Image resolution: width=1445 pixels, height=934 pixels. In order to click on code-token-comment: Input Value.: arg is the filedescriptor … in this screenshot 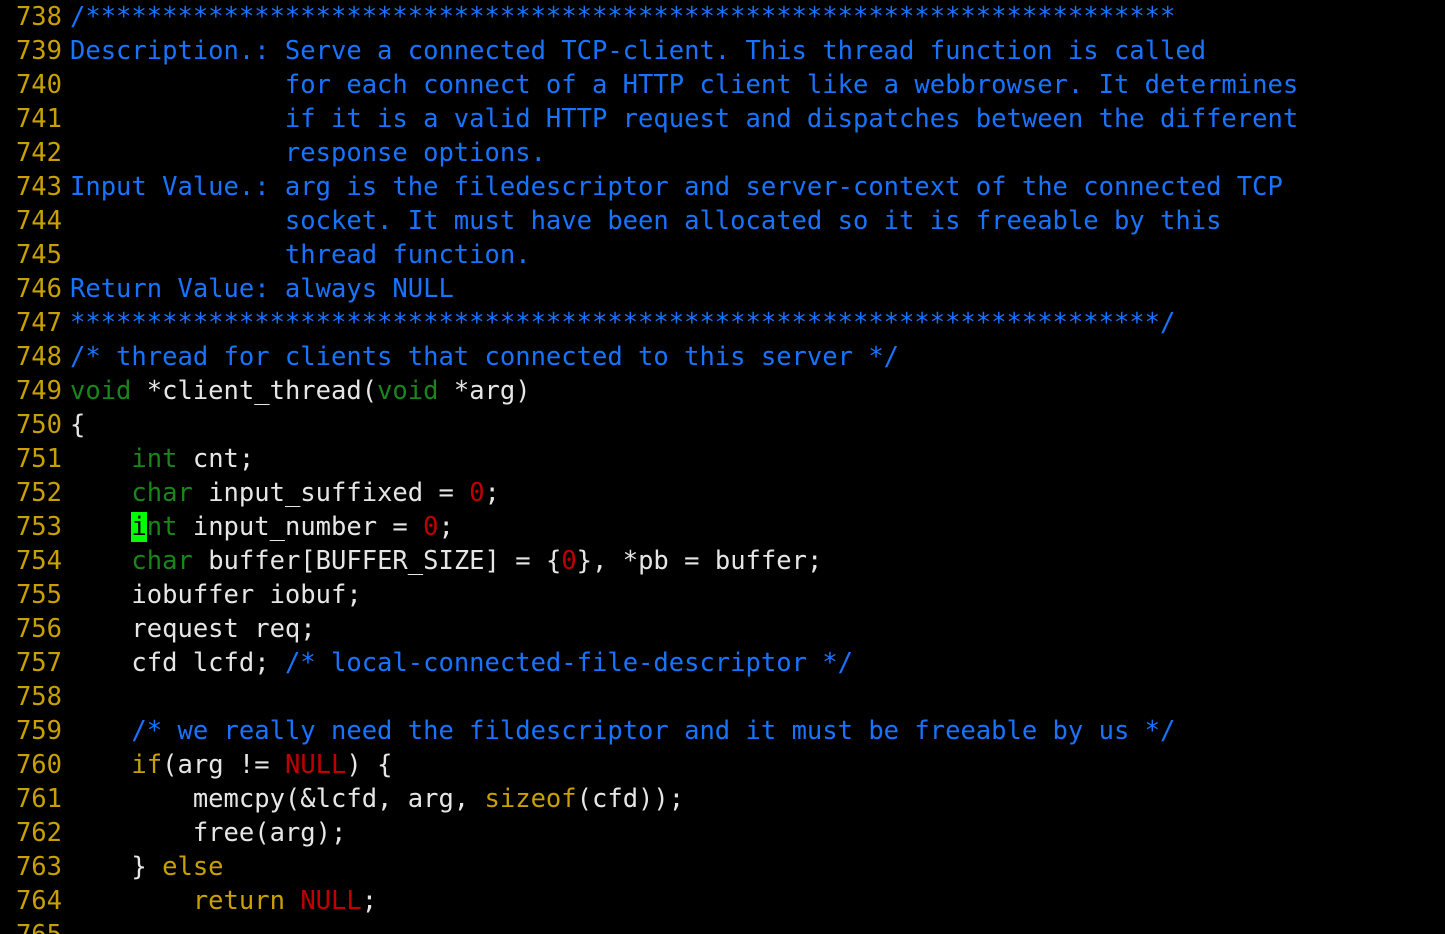, I will do `click(676, 187)`.